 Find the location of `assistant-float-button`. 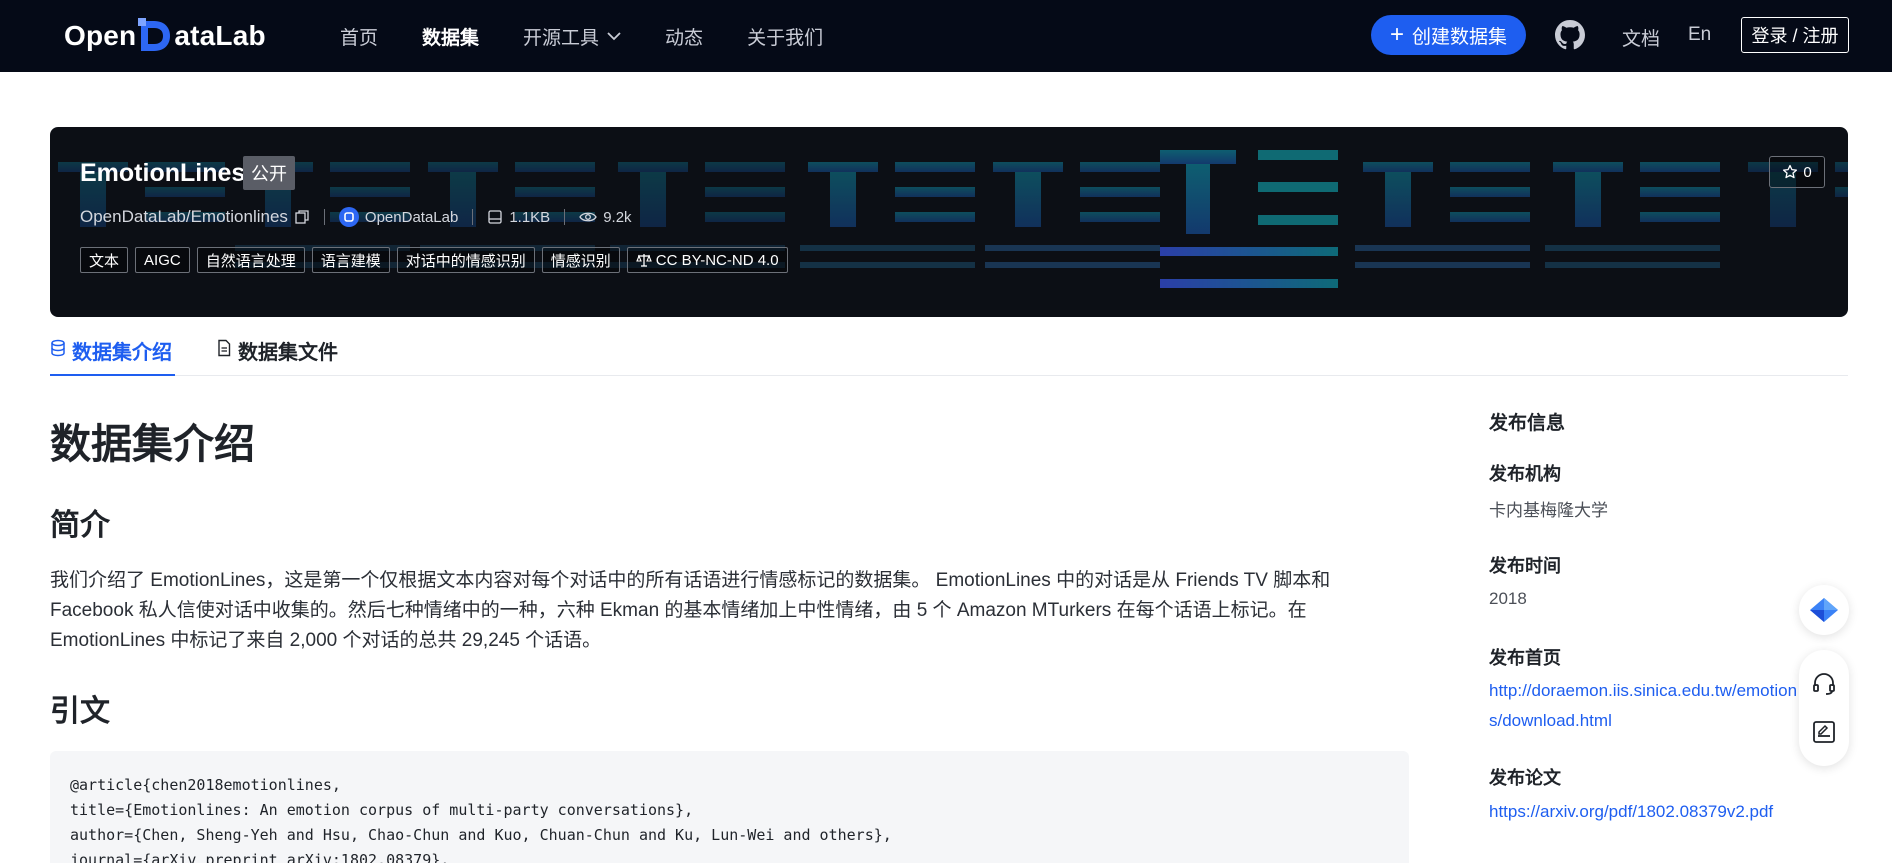

assistant-float-button is located at coordinates (1824, 610).